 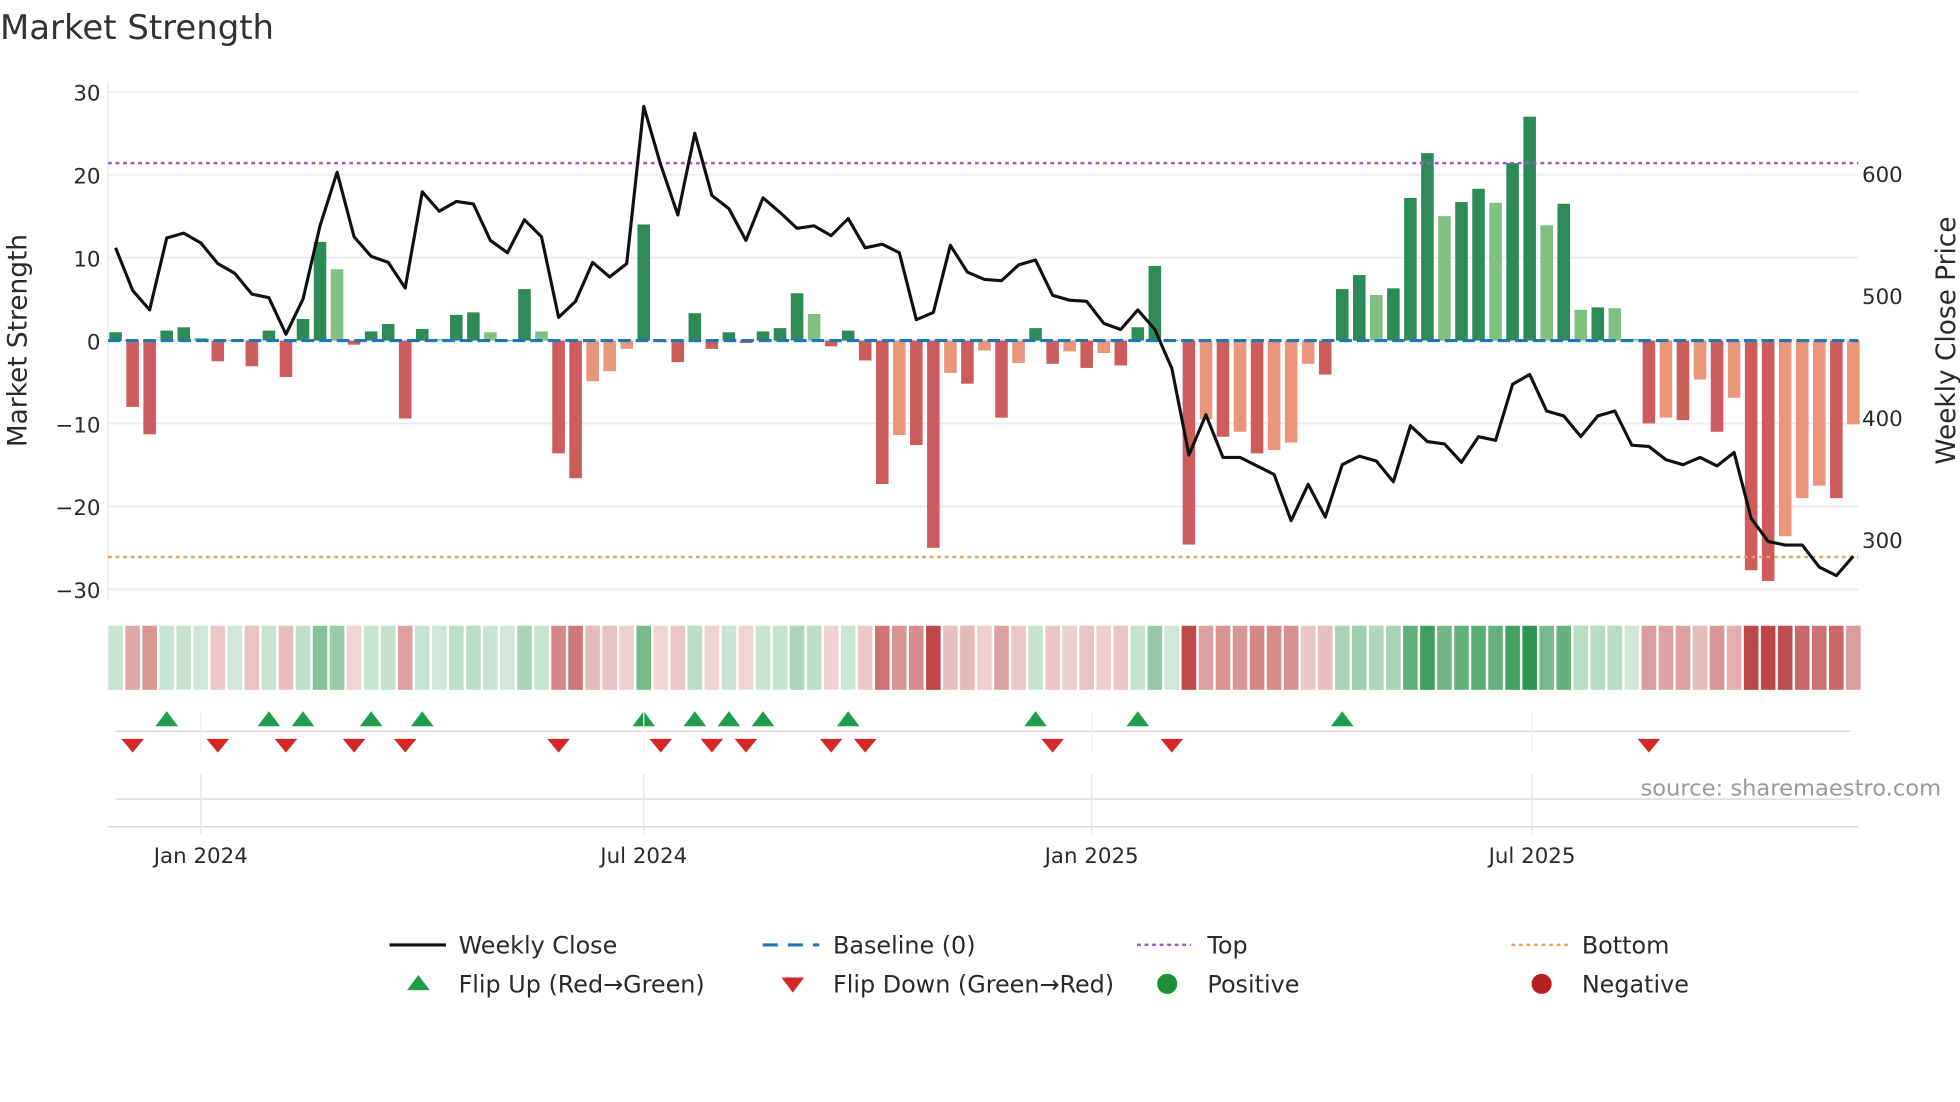 I want to click on legend-label: Negative, so click(x=1635, y=985).